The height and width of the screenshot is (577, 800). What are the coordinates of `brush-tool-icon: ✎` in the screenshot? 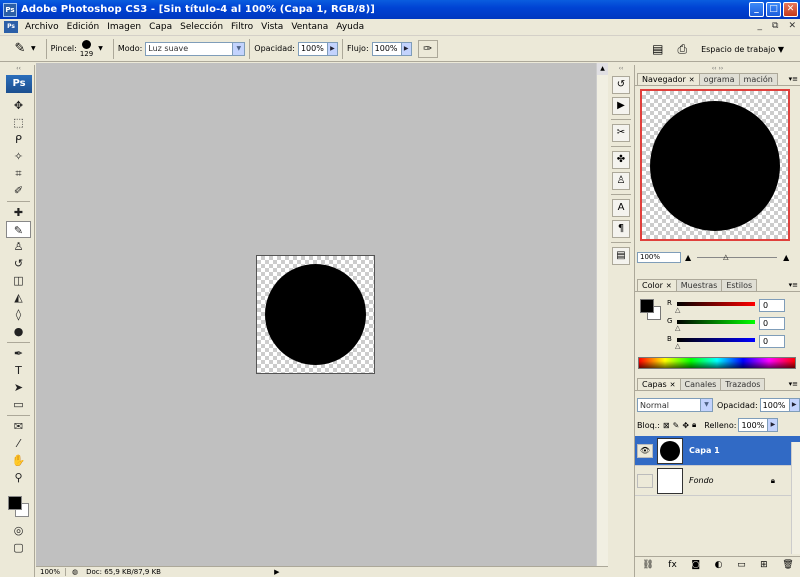 It's located at (18, 229).